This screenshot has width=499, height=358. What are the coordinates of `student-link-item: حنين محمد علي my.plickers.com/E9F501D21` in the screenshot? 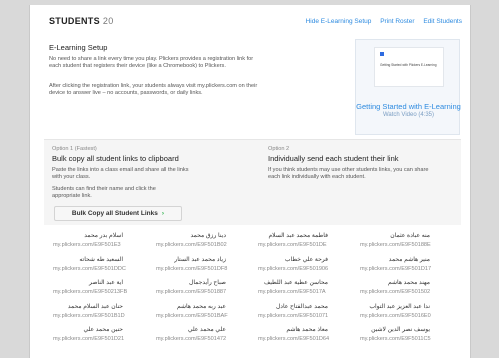 It's located at (103, 337).